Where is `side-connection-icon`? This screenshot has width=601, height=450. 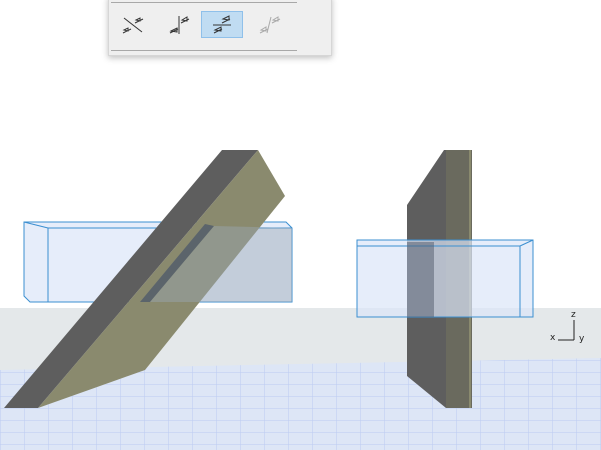
side-connection-icon is located at coordinates (179, 24).